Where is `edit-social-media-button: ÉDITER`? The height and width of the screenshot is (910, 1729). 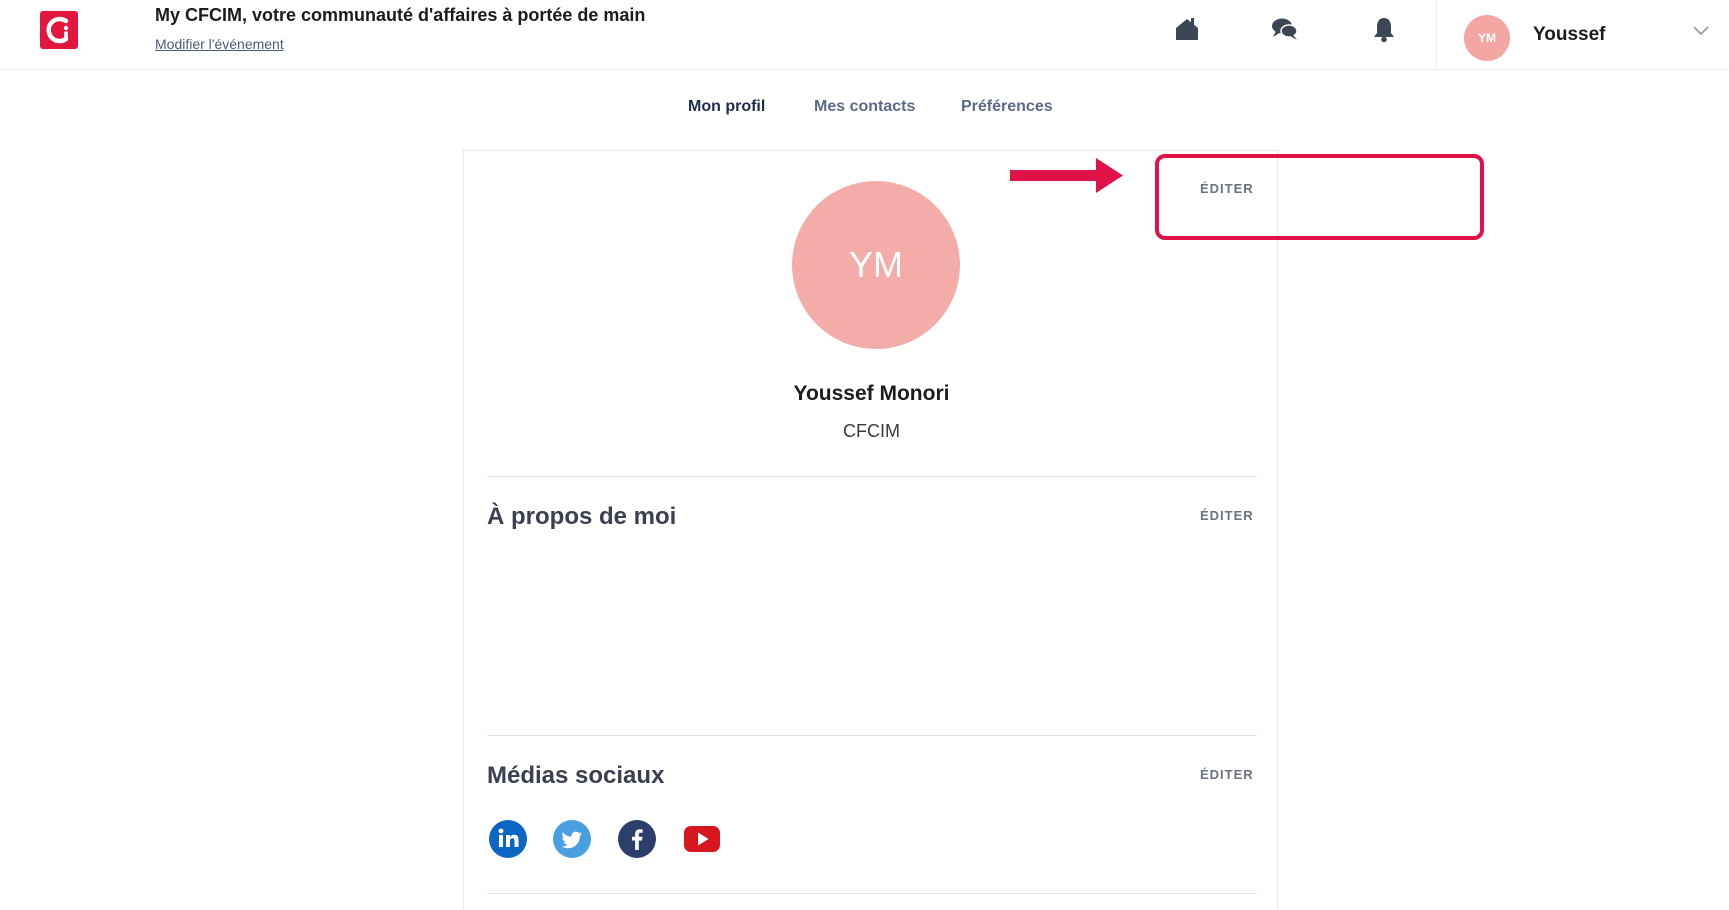
edit-social-media-button: ÉDITER is located at coordinates (1227, 774).